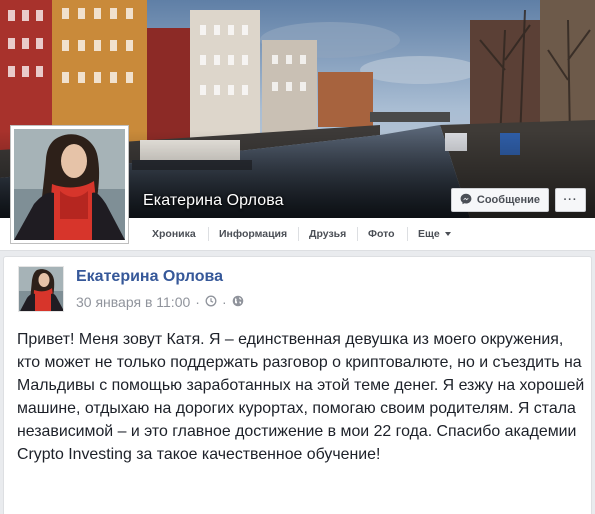 The width and height of the screenshot is (595, 514). What do you see at coordinates (238, 302) in the screenshot?
I see `globe-icon` at bounding box center [238, 302].